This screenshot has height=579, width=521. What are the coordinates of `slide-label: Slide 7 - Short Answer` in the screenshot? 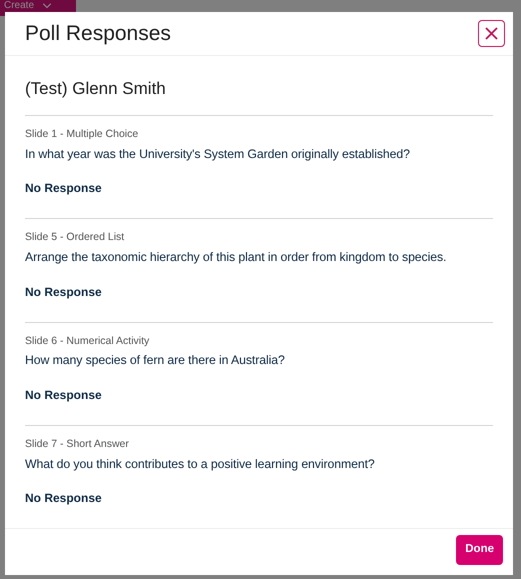 It's located at (77, 444).